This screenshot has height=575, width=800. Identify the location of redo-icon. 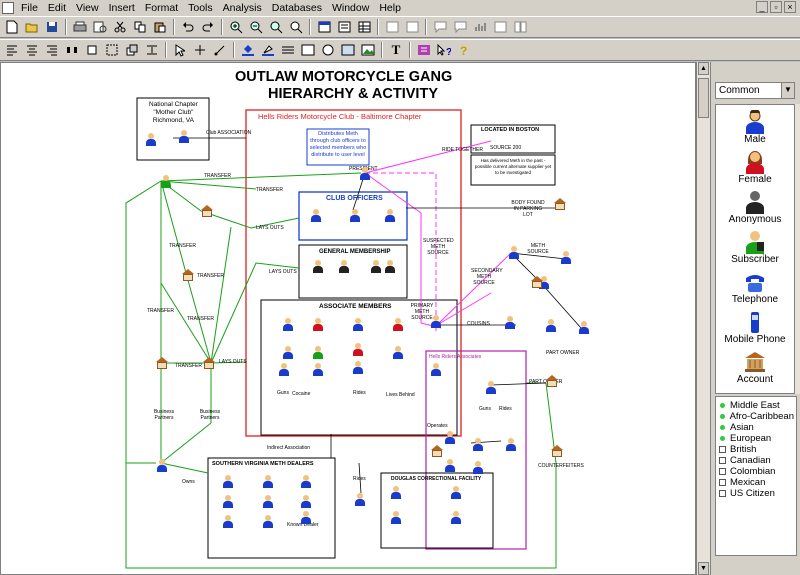
(208, 27).